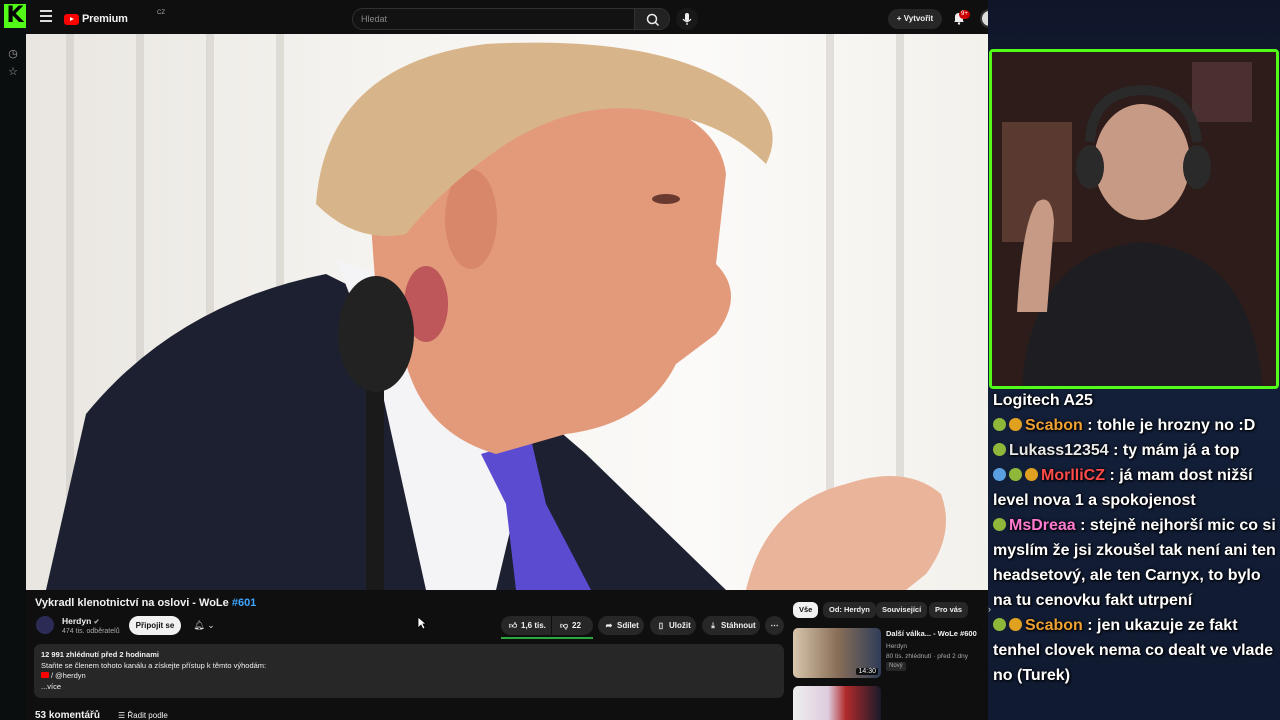 This screenshot has width=1280, height=720. Describe the element at coordinates (927, 647) in the screenshot. I see `related-channel-name: Herdyn` at that location.